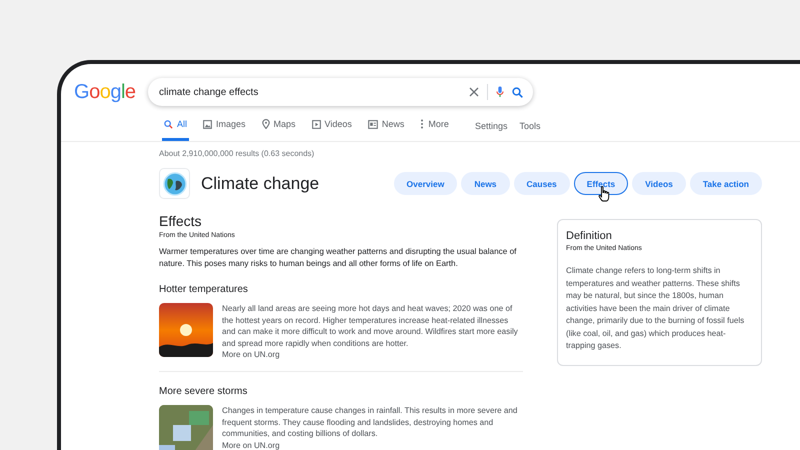  What do you see at coordinates (474, 92) in the screenshot?
I see `close-icon` at bounding box center [474, 92].